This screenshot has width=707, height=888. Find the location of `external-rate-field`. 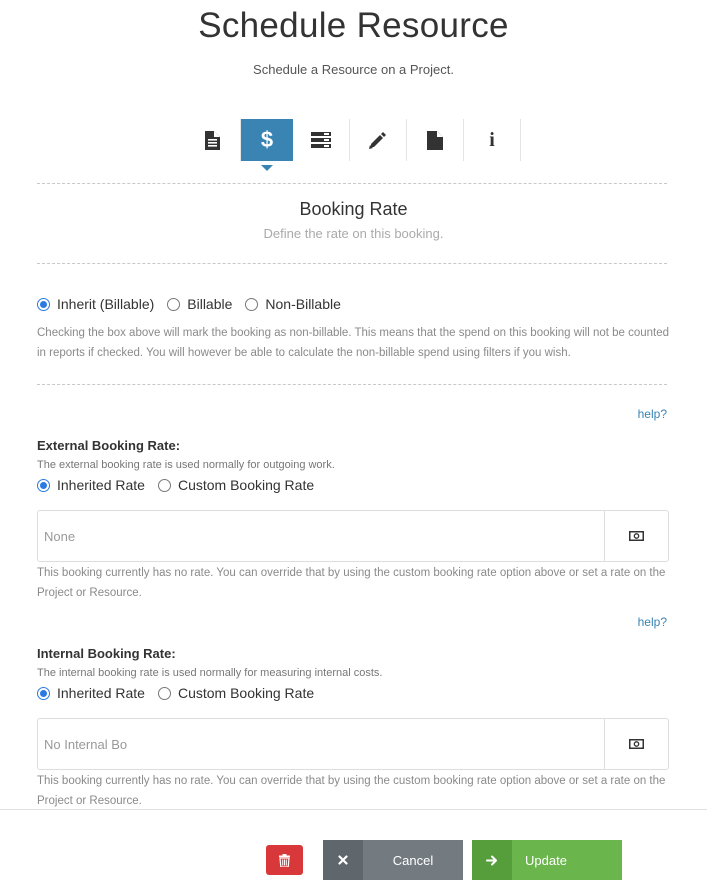

external-rate-field is located at coordinates (353, 536).